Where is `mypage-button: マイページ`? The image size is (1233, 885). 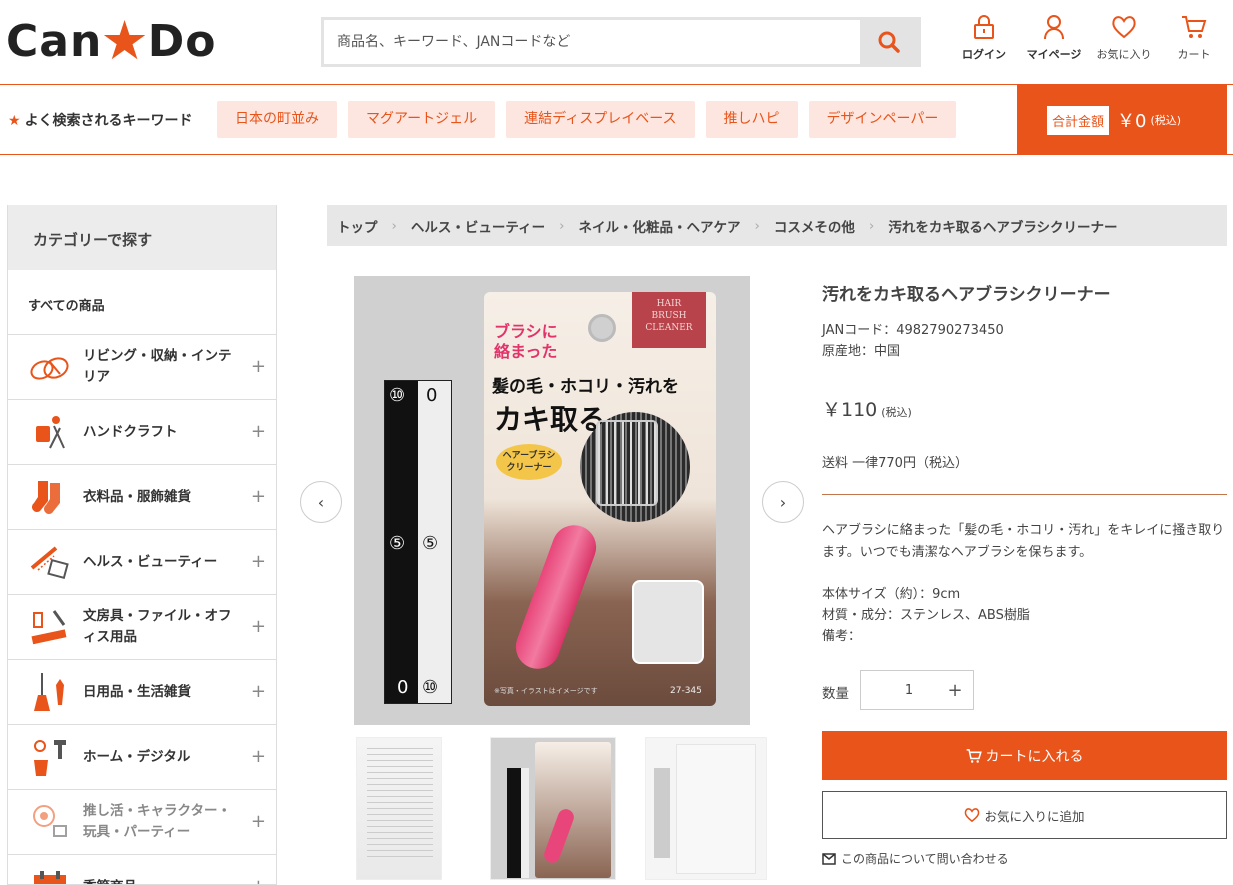 mypage-button: マイページ is located at coordinates (1054, 38).